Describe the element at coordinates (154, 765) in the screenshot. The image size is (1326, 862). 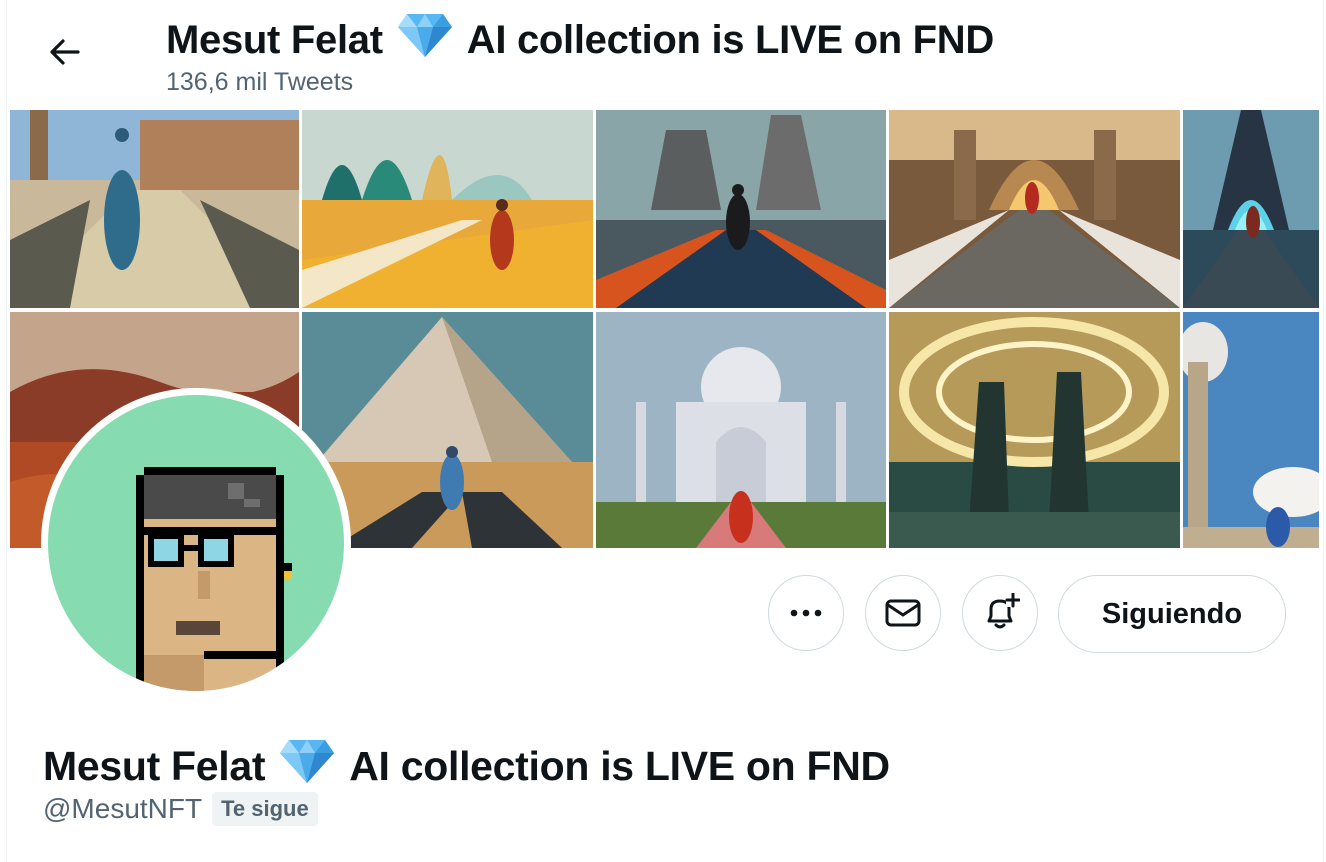
I see `profile-display-name: Mesut Felat` at that location.